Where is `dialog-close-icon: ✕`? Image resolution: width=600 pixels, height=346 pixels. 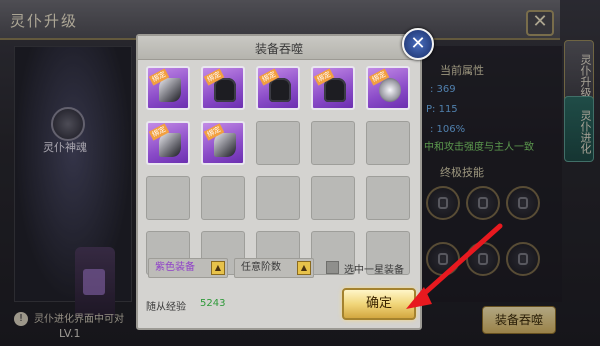
dialog-close-icon: ✕ is located at coordinates (418, 44).